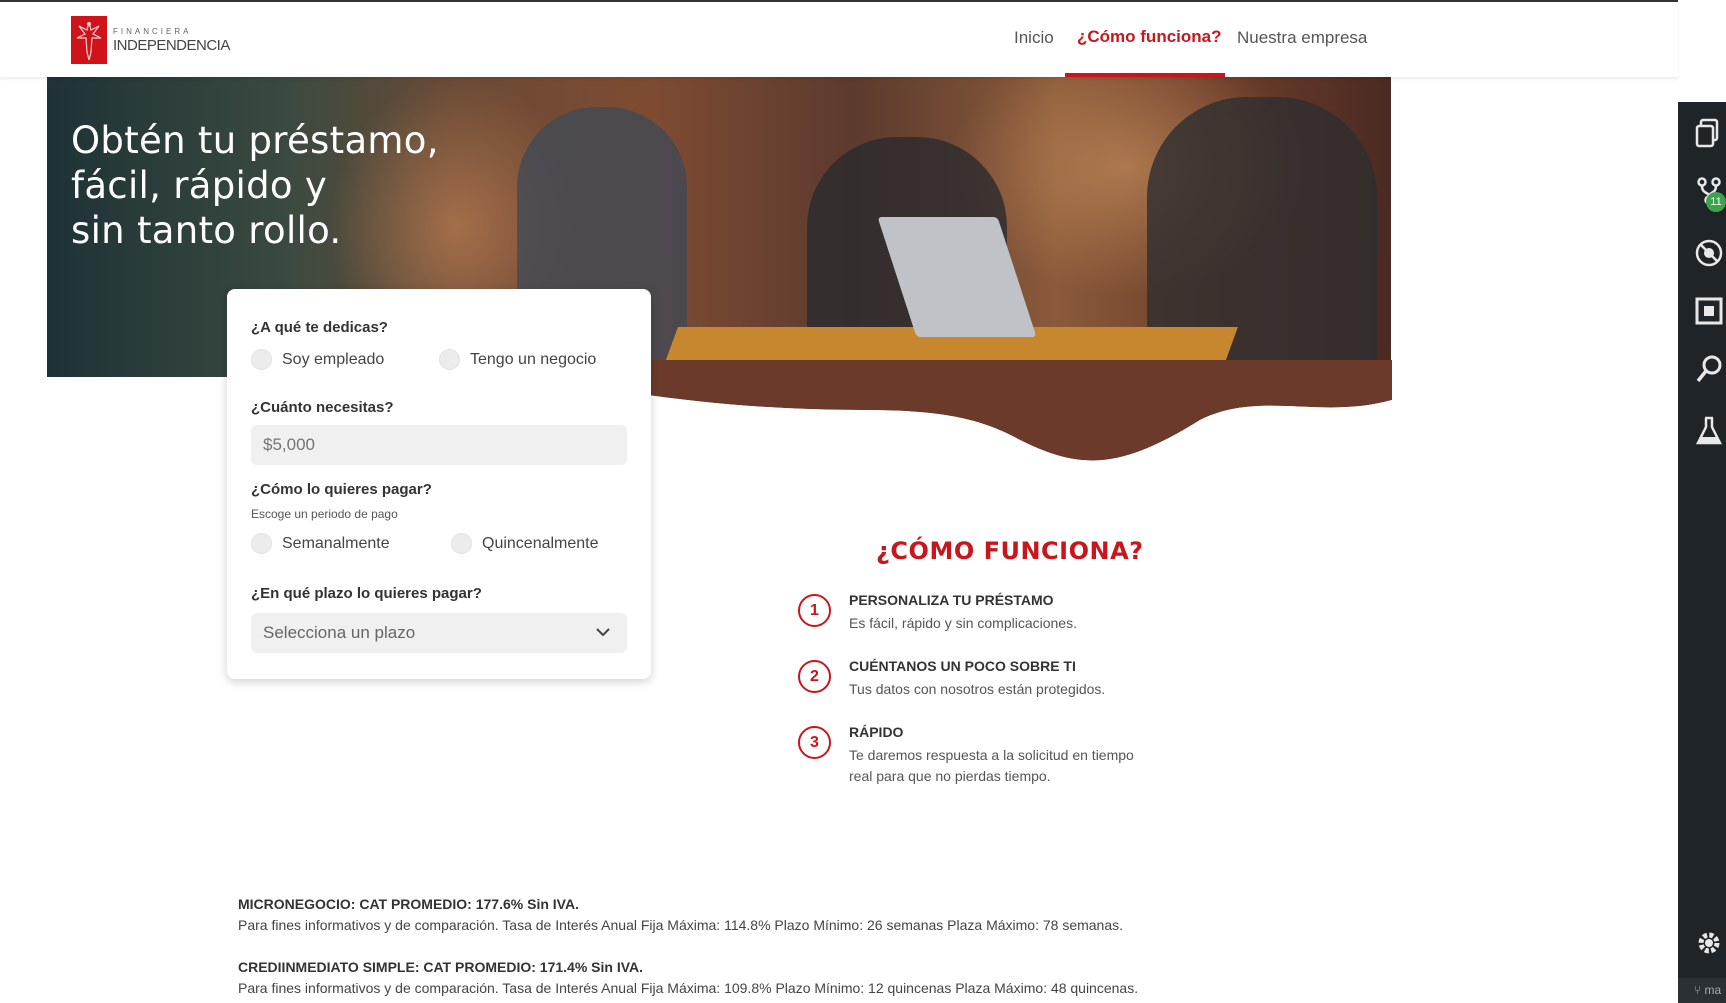 The width and height of the screenshot is (1726, 1003). Describe the element at coordinates (1709, 369) in the screenshot. I see `search-icon` at that location.